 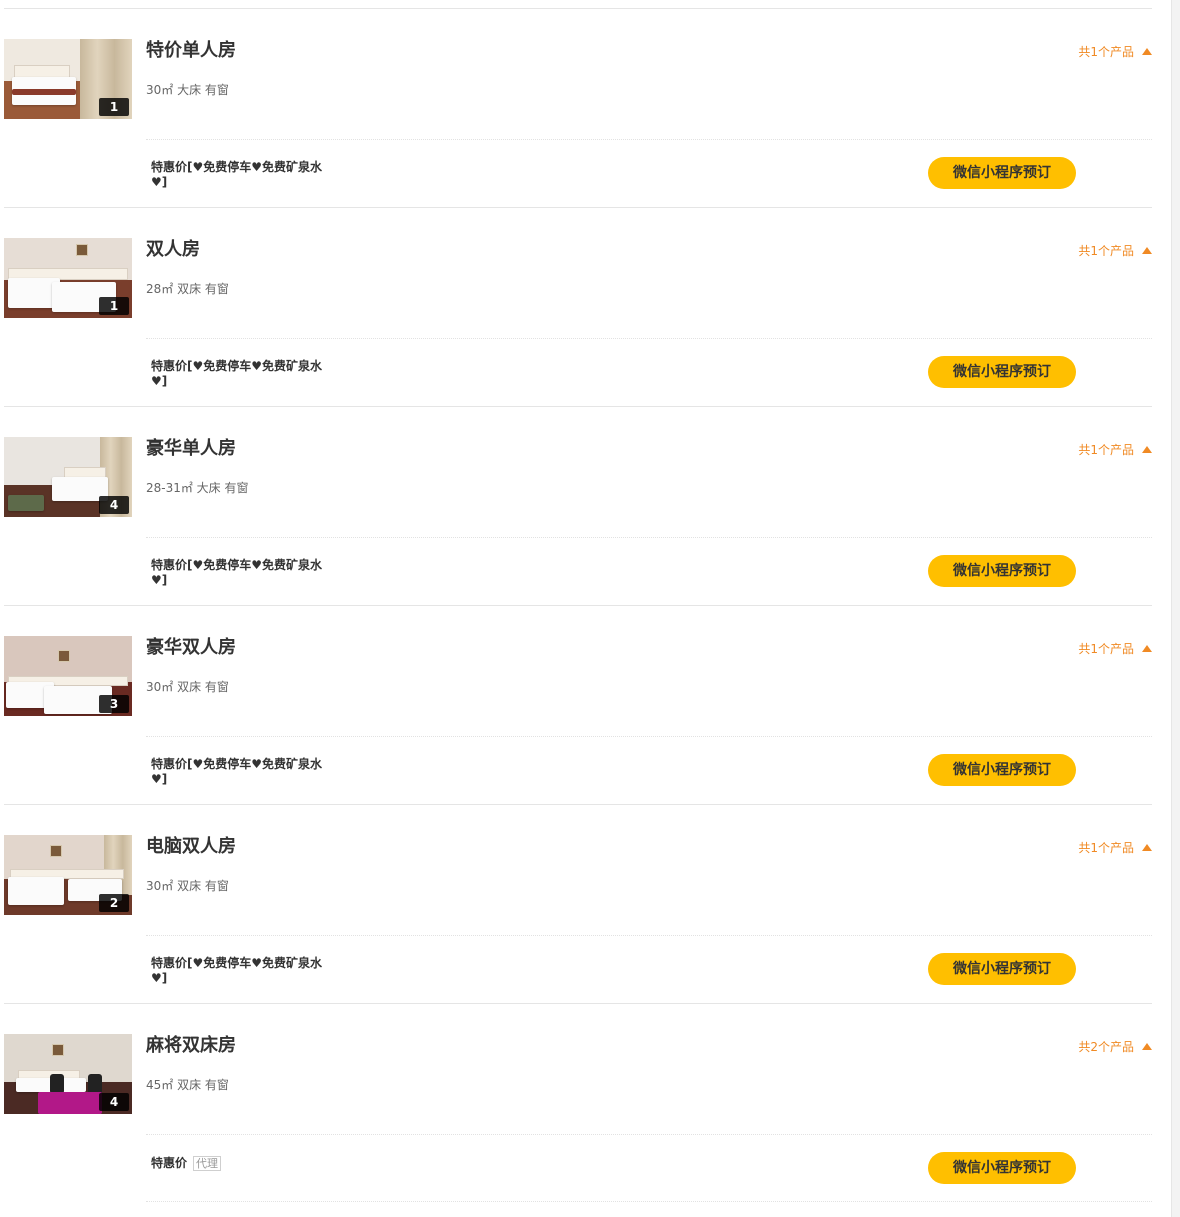 I want to click on scrollbar-track, so click(x=1175, y=608).